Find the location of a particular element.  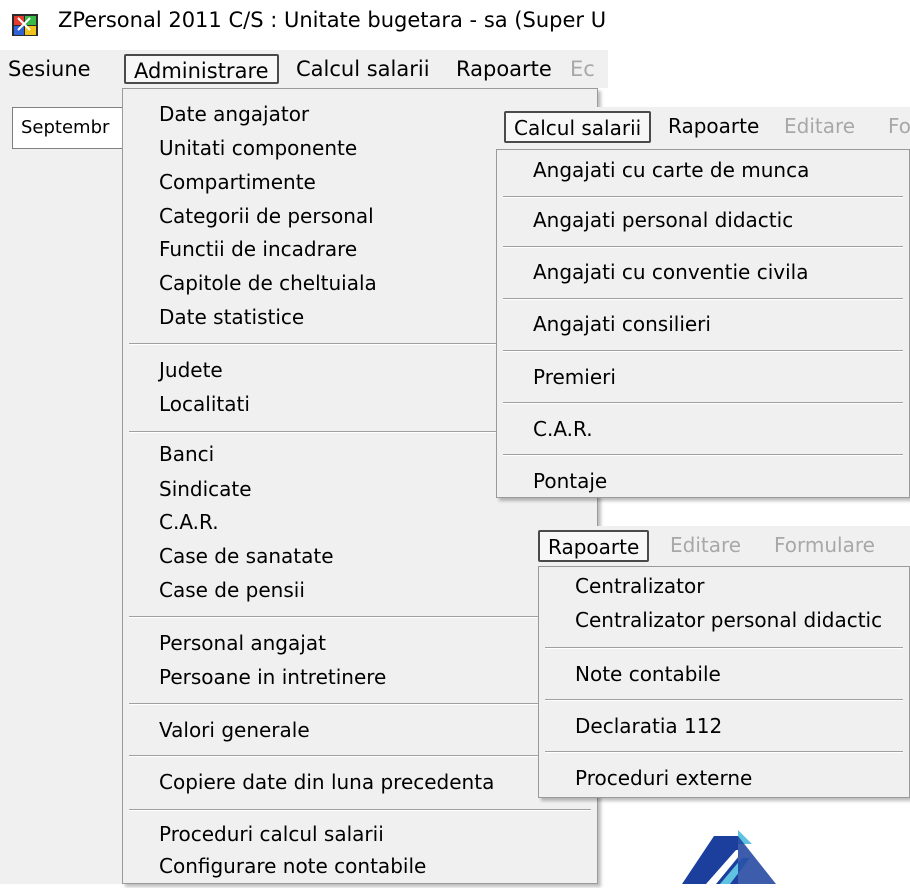

menu-item-proceduri-externe: Proceduri externe is located at coordinates (663, 778).